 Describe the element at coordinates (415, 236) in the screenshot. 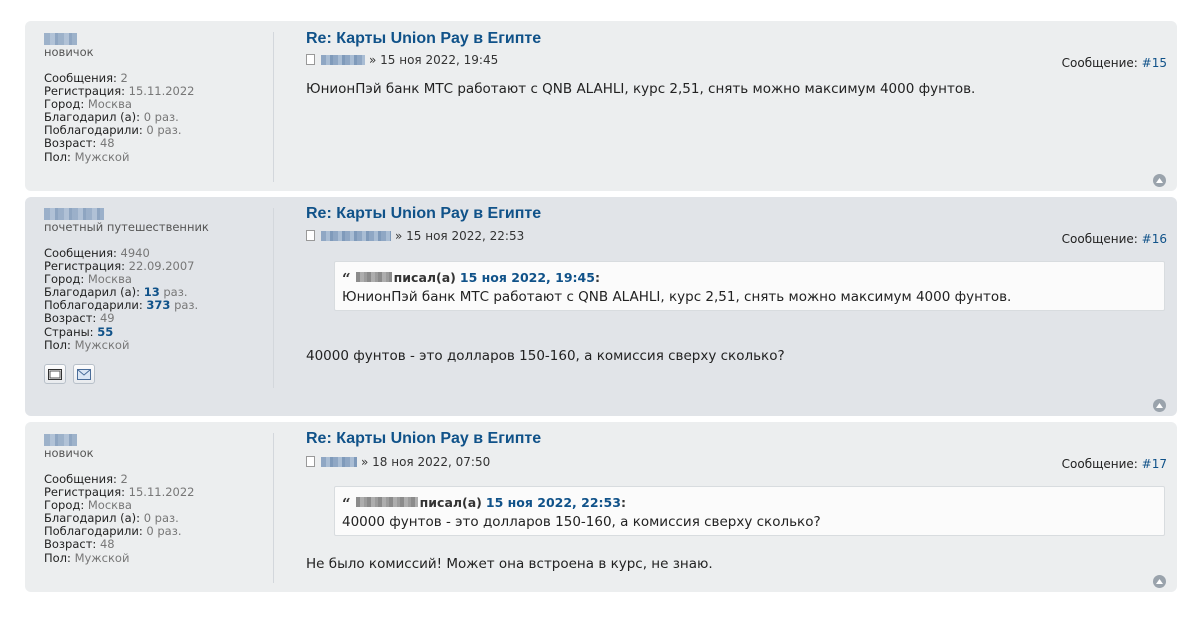

I see `post-author-line: » 15 ноя 2022, 22:53` at that location.